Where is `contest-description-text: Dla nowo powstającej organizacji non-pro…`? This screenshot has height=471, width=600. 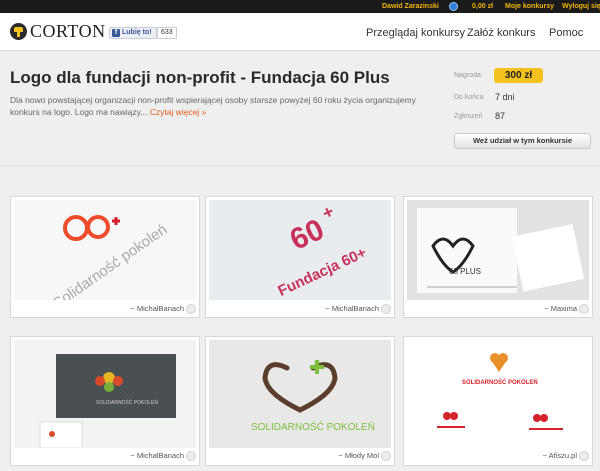 contest-description-text: Dla nowo powstającej organizacji non-pro… is located at coordinates (213, 106).